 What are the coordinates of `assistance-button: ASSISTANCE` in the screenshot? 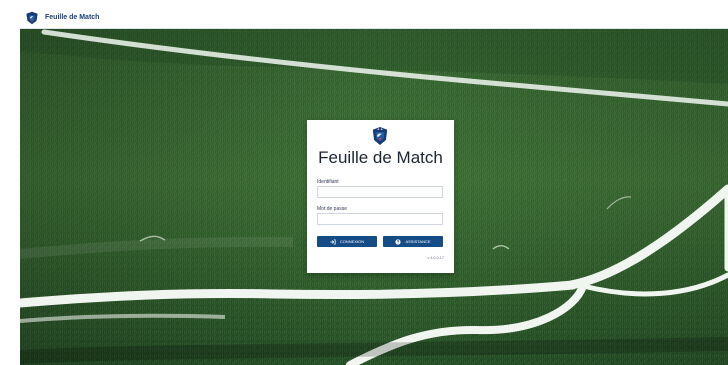 It's located at (413, 241).